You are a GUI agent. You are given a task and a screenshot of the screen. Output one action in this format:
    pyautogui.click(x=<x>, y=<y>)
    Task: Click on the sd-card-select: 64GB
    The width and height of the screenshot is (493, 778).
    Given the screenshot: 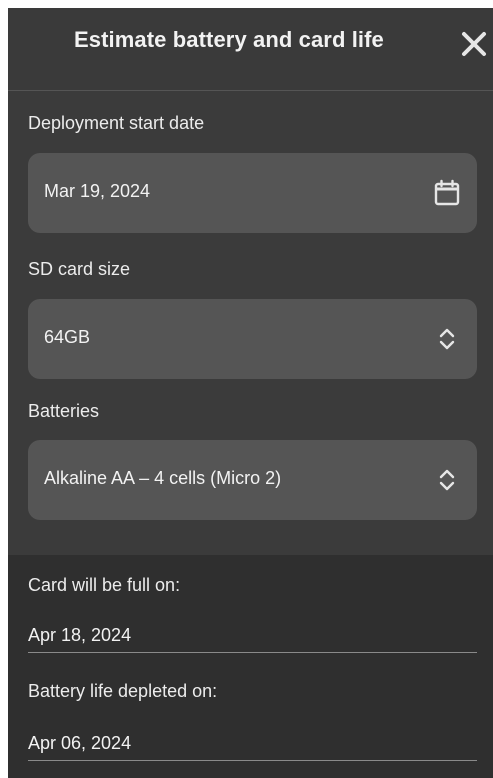 What is the action you would take?
    pyautogui.click(x=252, y=339)
    